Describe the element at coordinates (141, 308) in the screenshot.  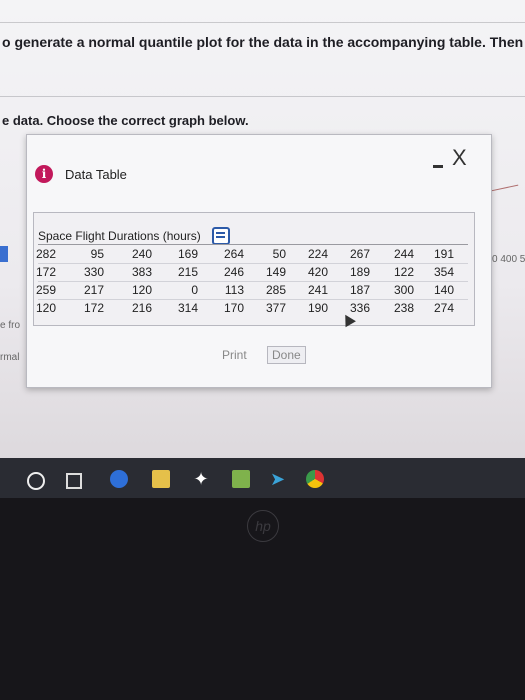
I see `table-cell: 216` at that location.